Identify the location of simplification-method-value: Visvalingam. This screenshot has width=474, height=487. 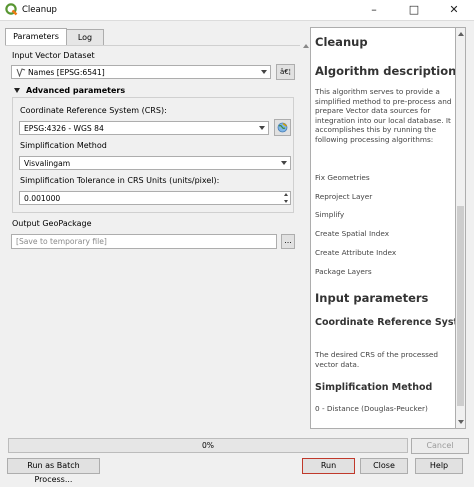
(47, 163).